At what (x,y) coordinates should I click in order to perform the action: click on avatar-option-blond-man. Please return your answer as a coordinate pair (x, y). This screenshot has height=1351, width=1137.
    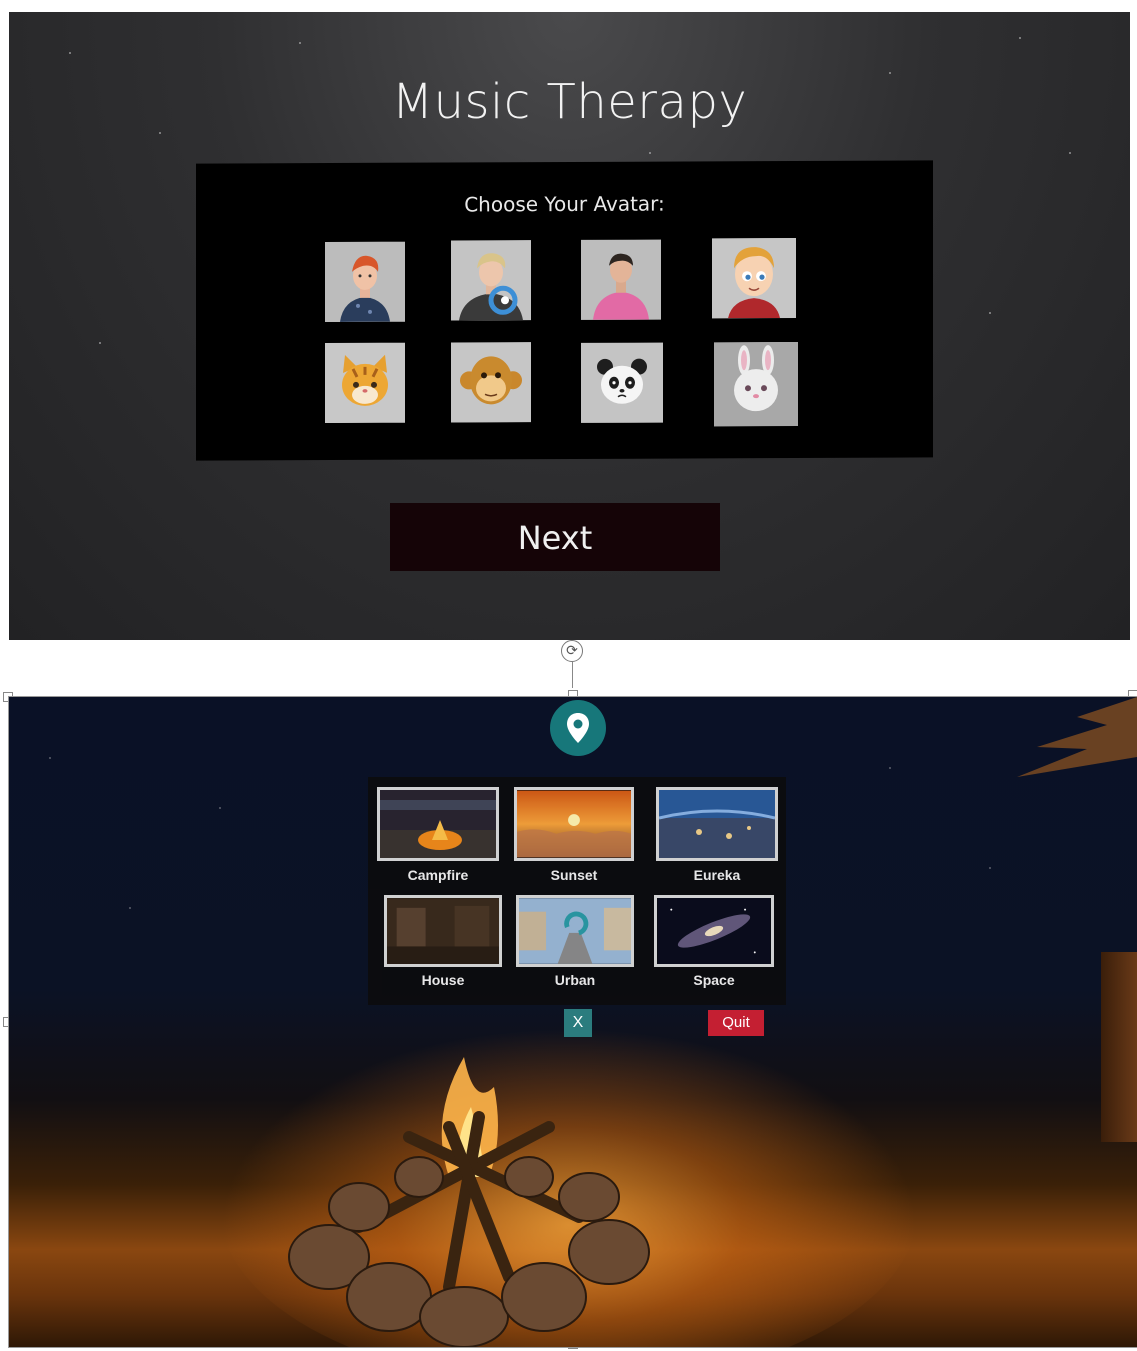
    Looking at the image, I should click on (491, 280).